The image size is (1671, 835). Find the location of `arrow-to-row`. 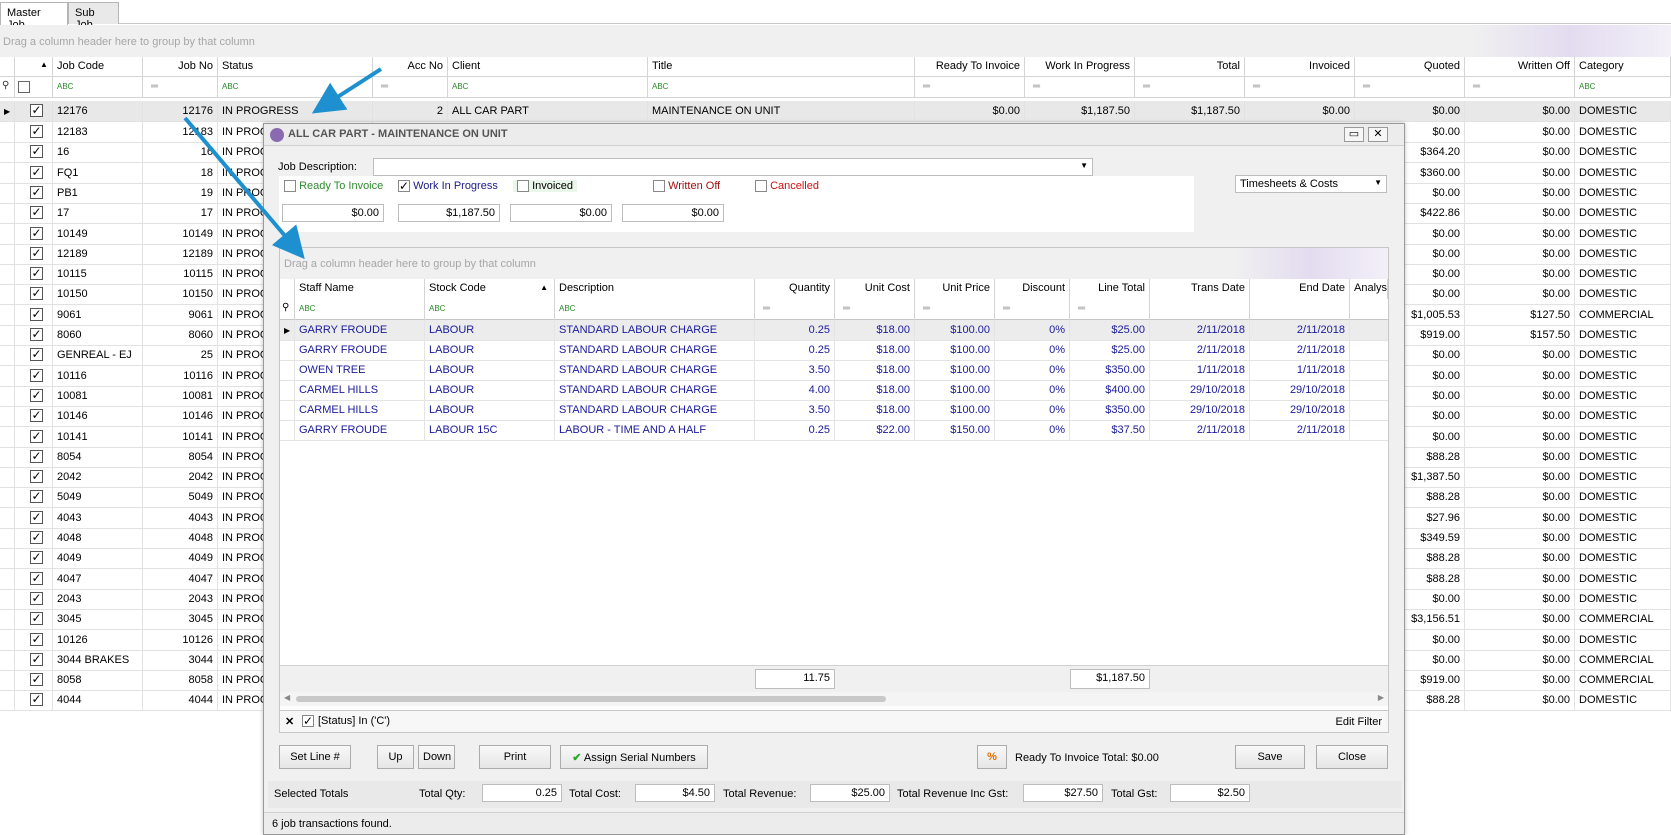

arrow-to-row is located at coordinates (347, 90).